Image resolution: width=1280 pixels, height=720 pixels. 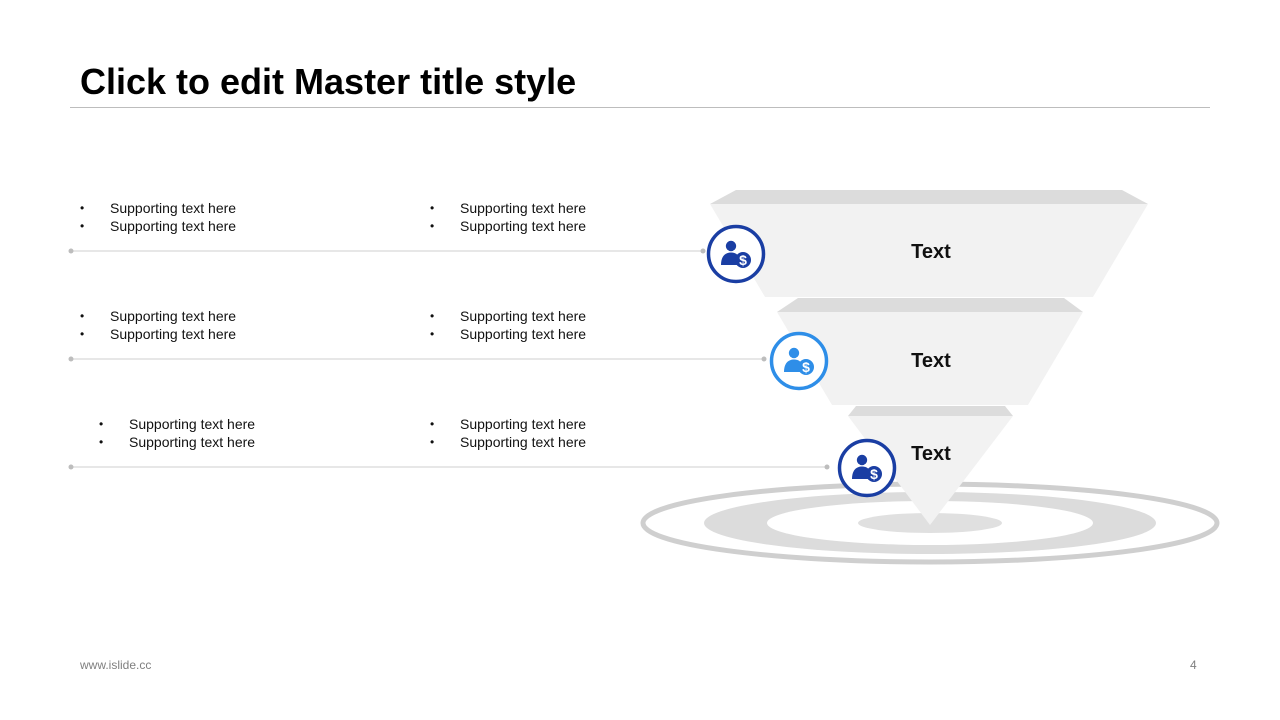 I want to click on footer-url: www.islide.cc, so click(x=116, y=665).